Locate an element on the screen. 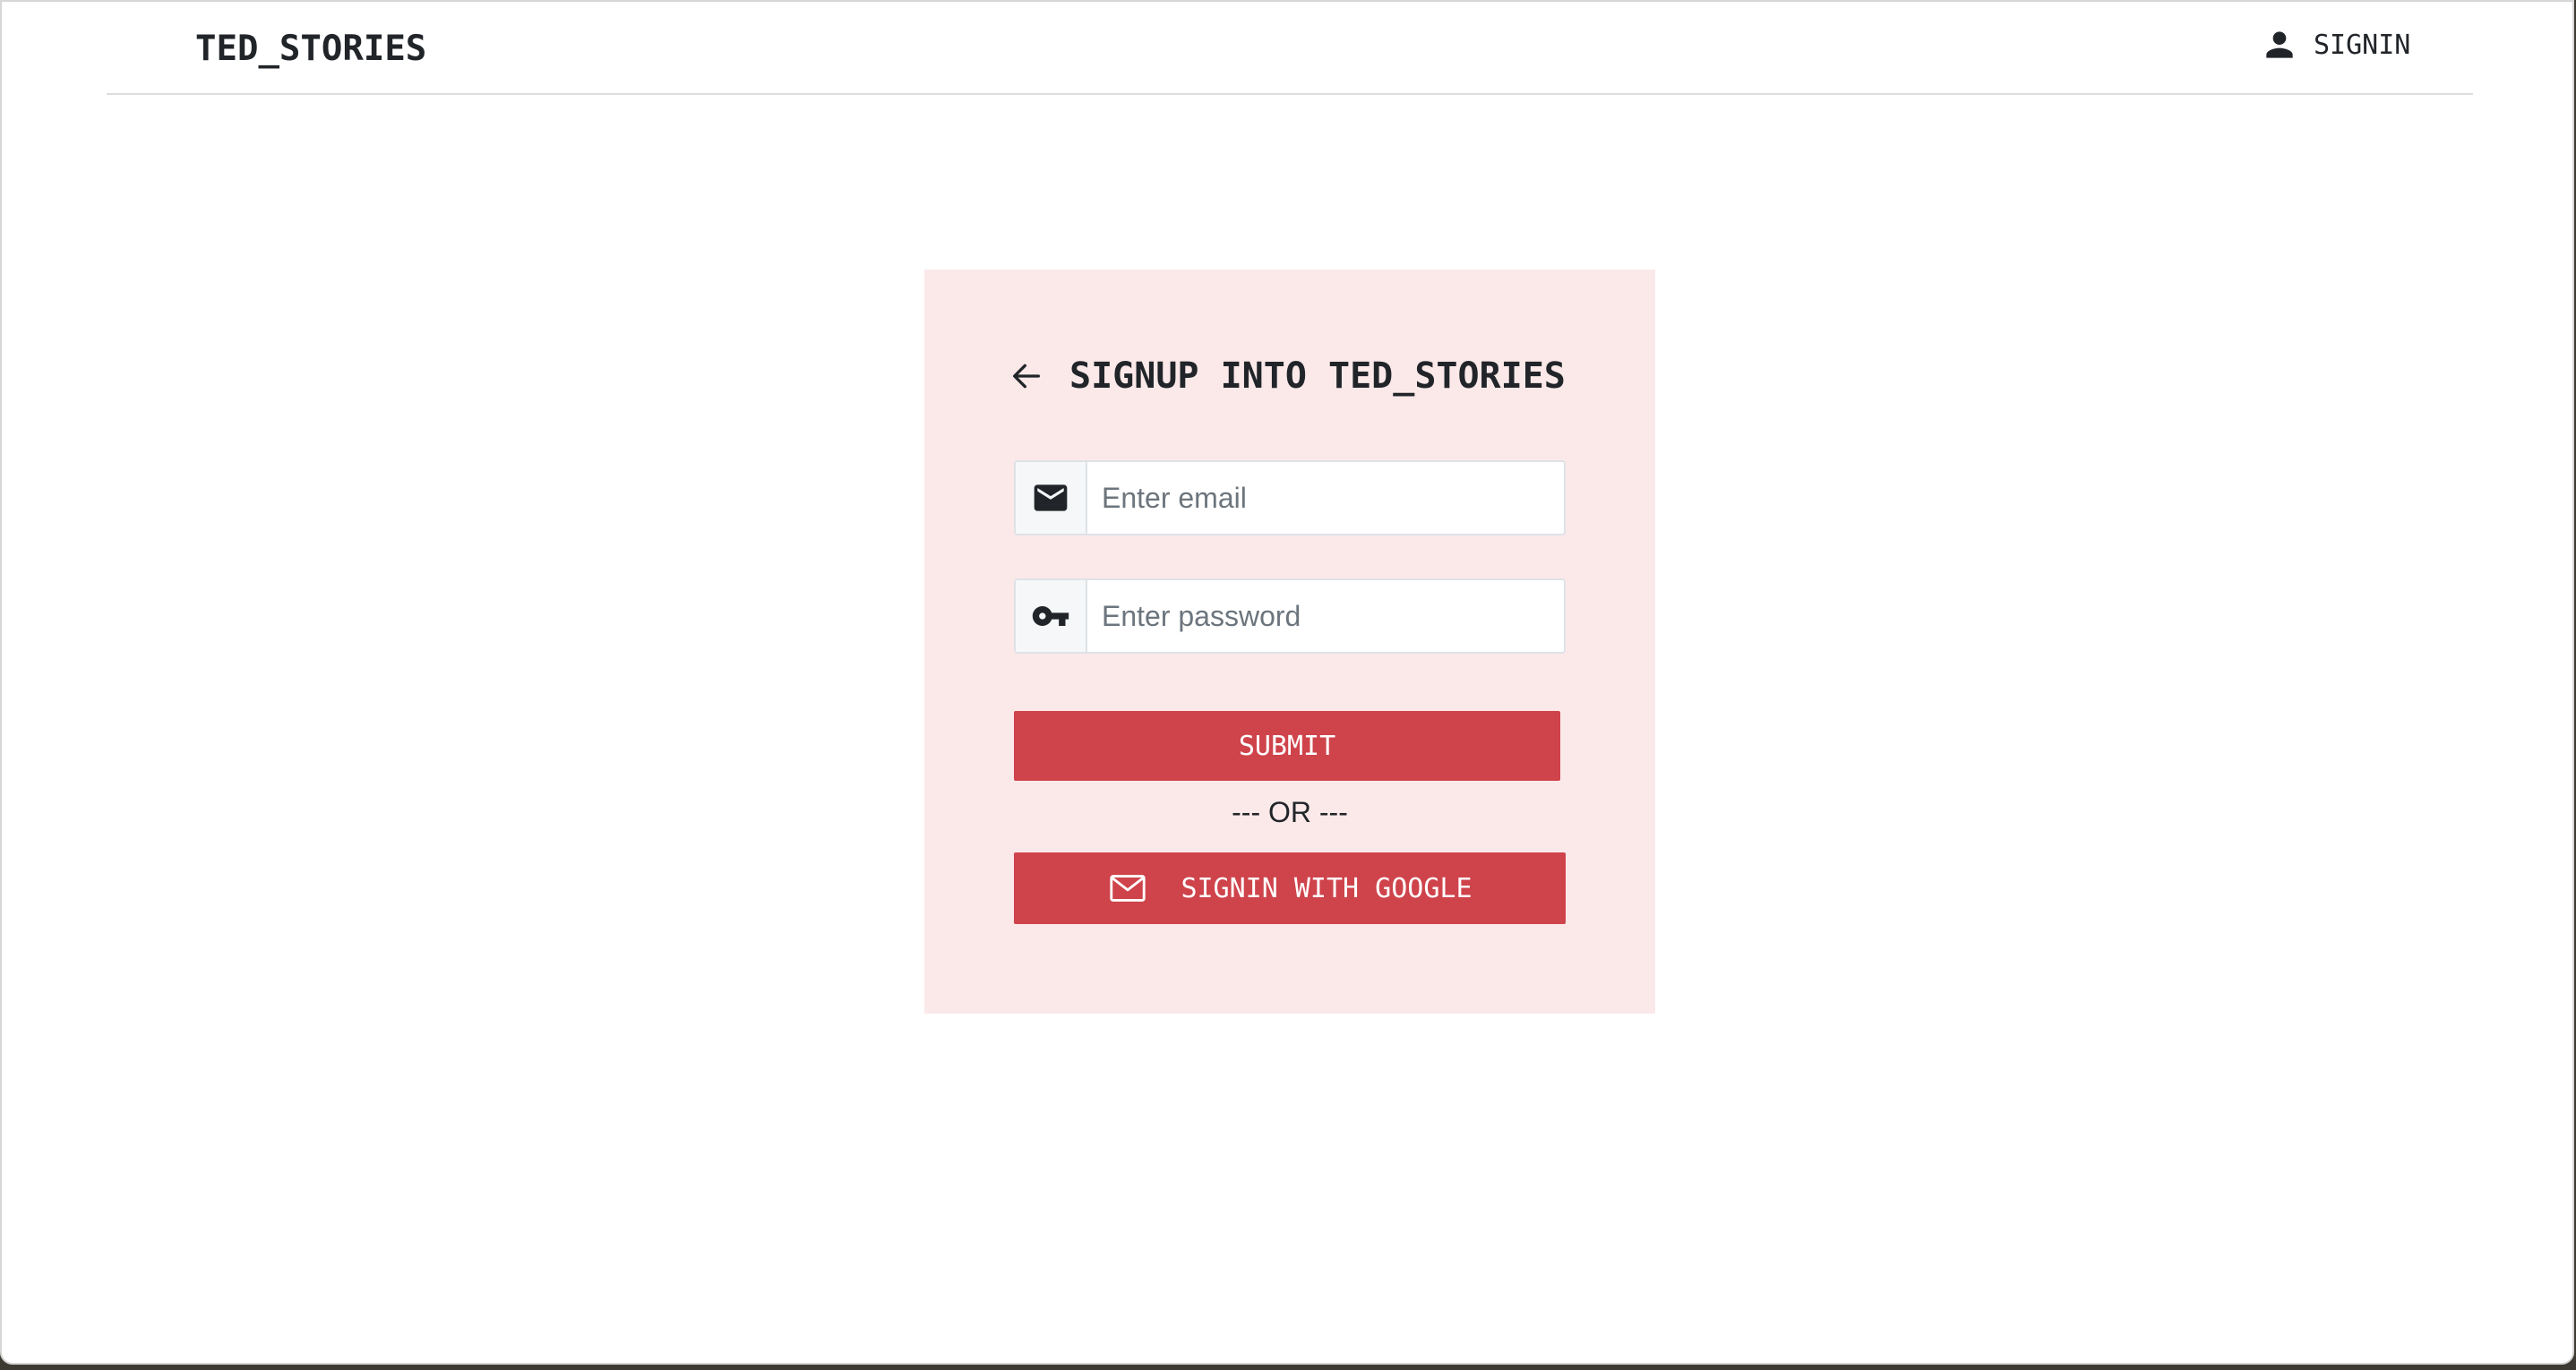 This screenshot has height=1370, width=2576. key-icon is located at coordinates (1050, 616).